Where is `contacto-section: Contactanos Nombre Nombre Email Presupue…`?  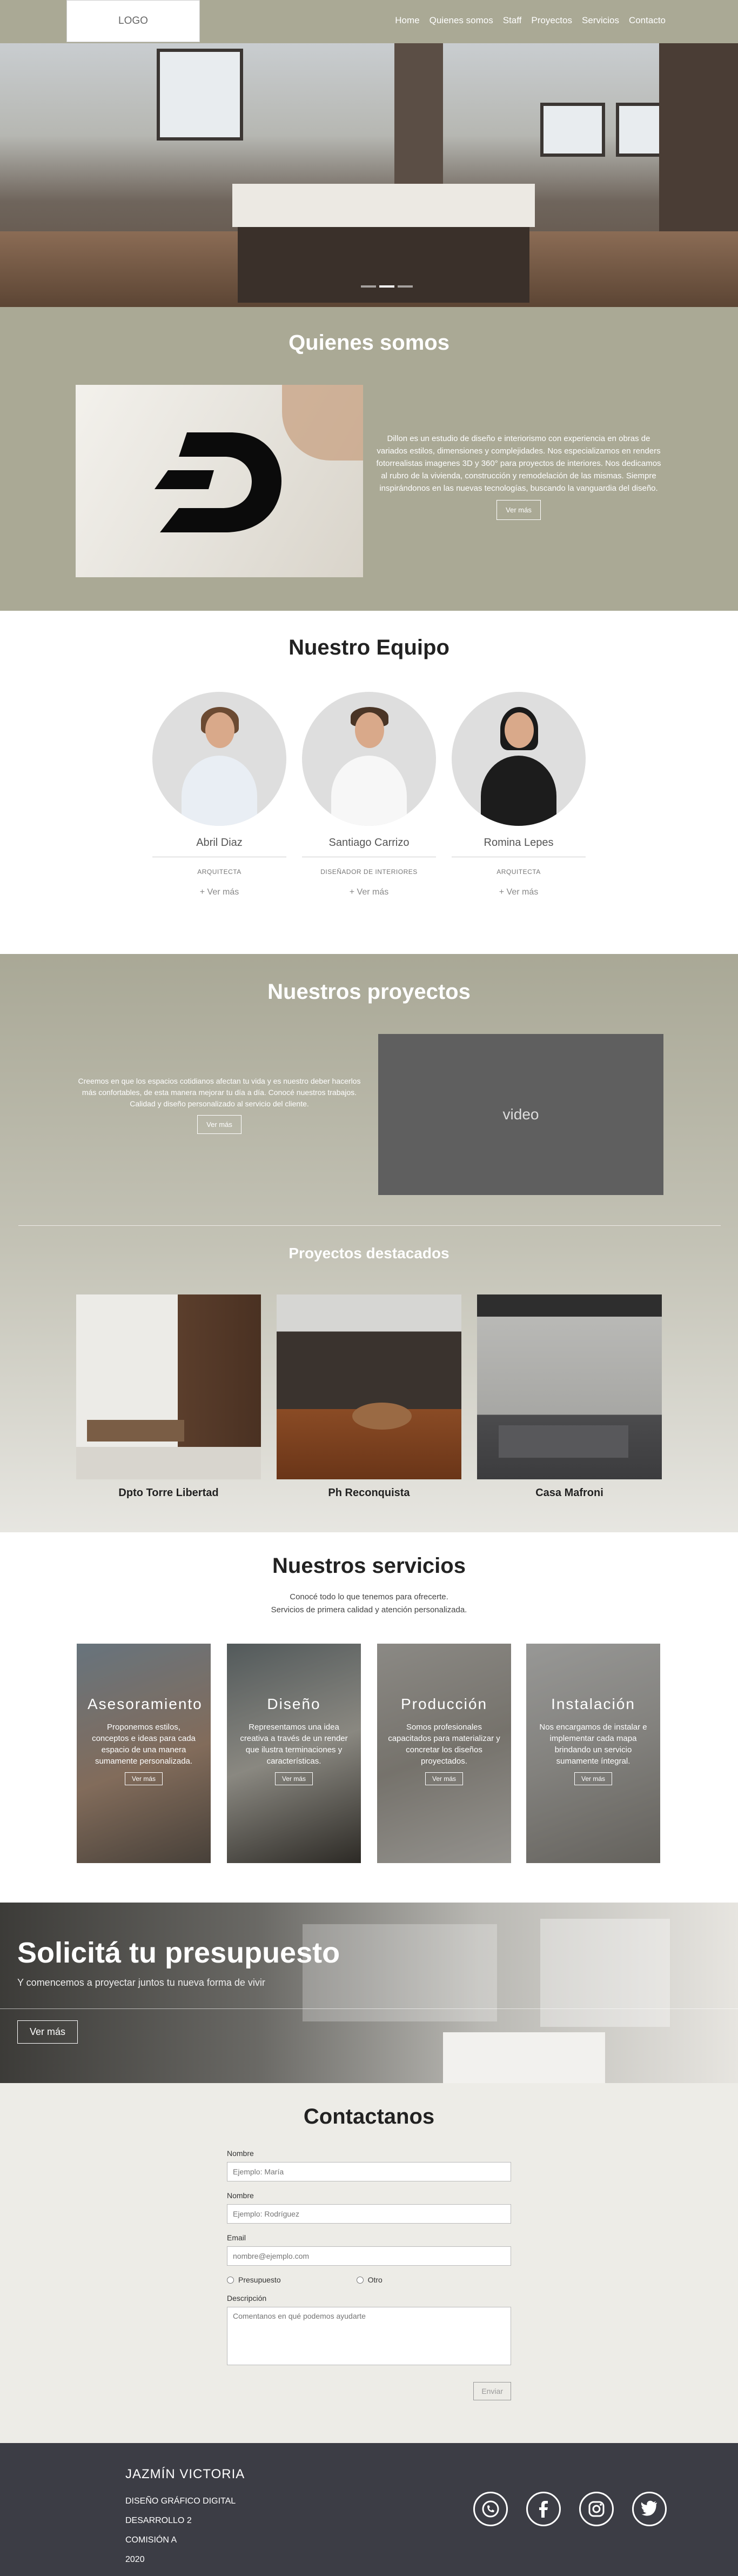 contacto-section: Contactanos Nombre Nombre Email Presupue… is located at coordinates (369, 2263).